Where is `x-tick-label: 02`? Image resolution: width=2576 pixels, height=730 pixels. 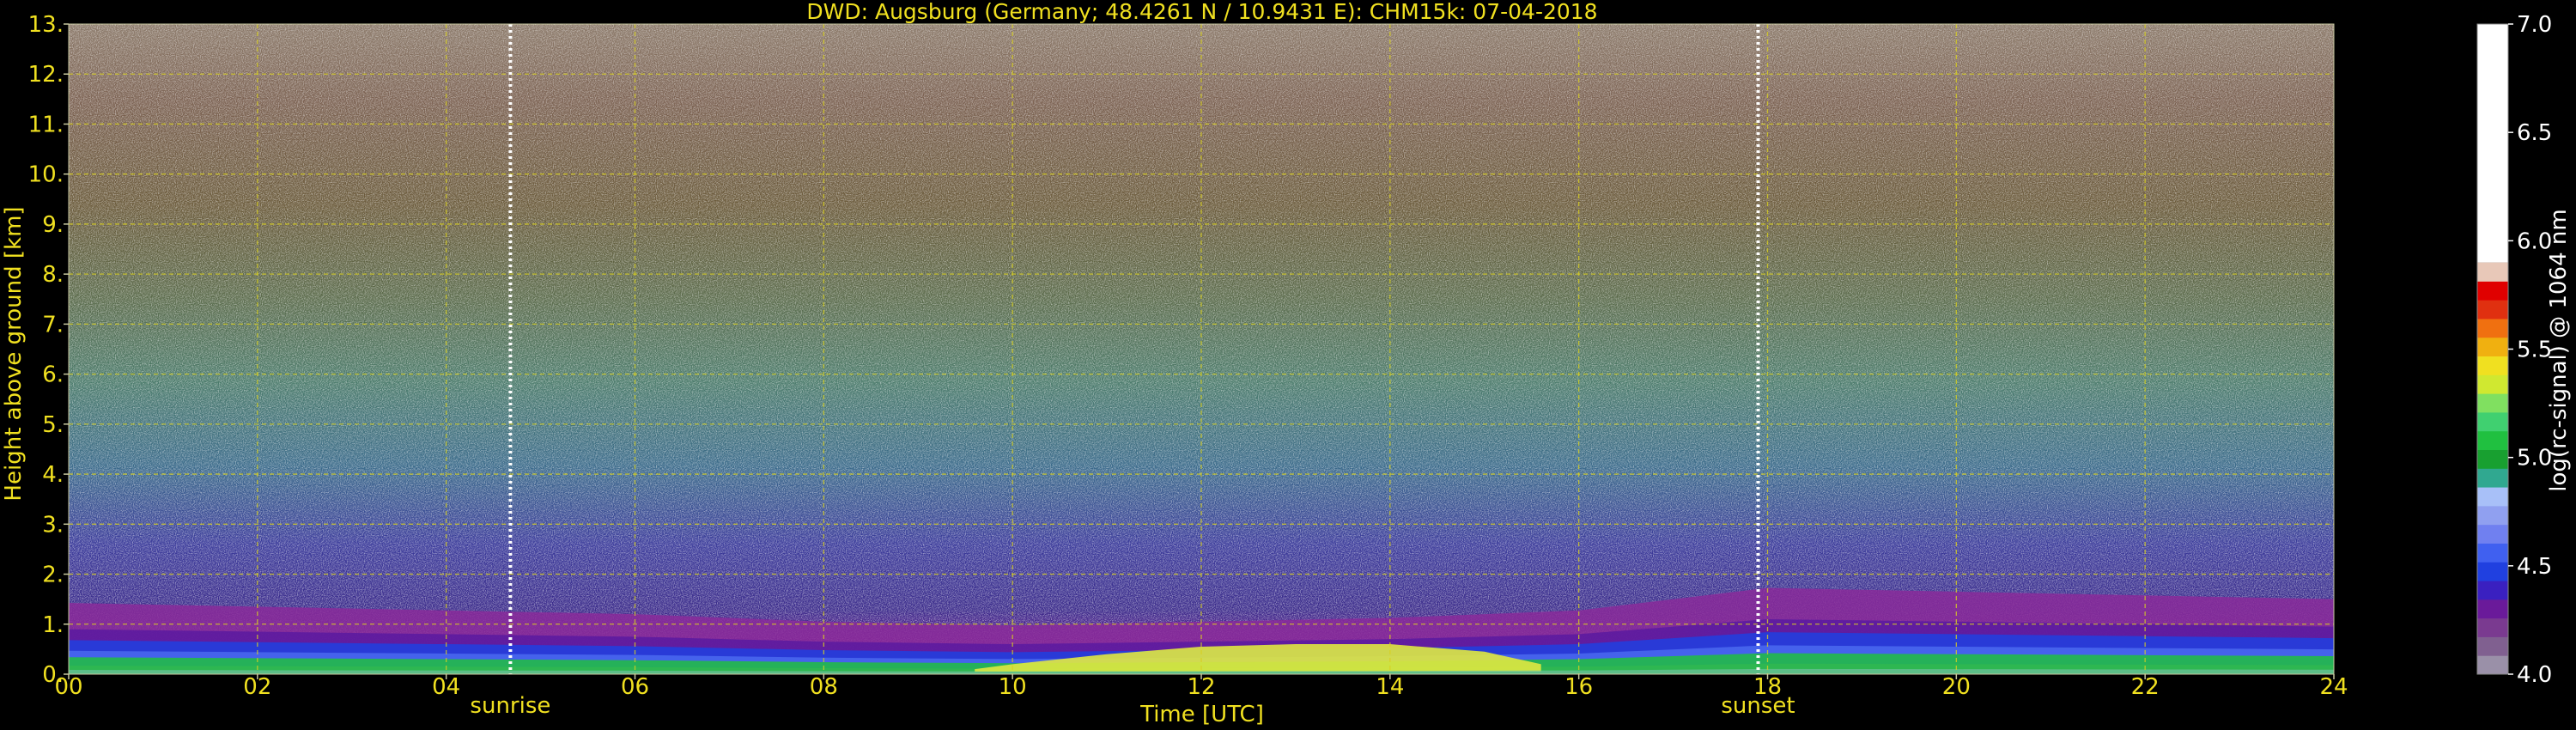 x-tick-label: 02 is located at coordinates (257, 687).